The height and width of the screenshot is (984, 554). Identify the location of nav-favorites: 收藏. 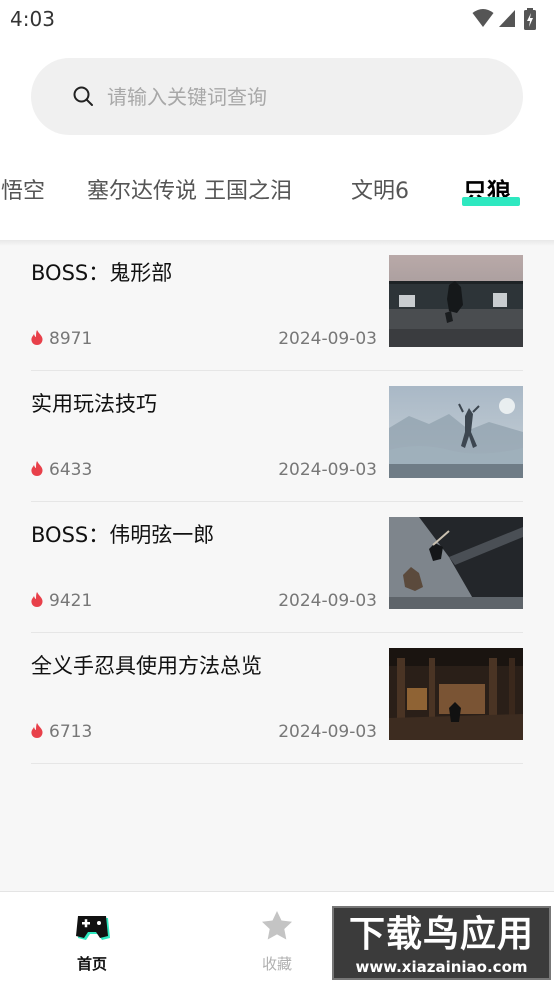
(277, 938).